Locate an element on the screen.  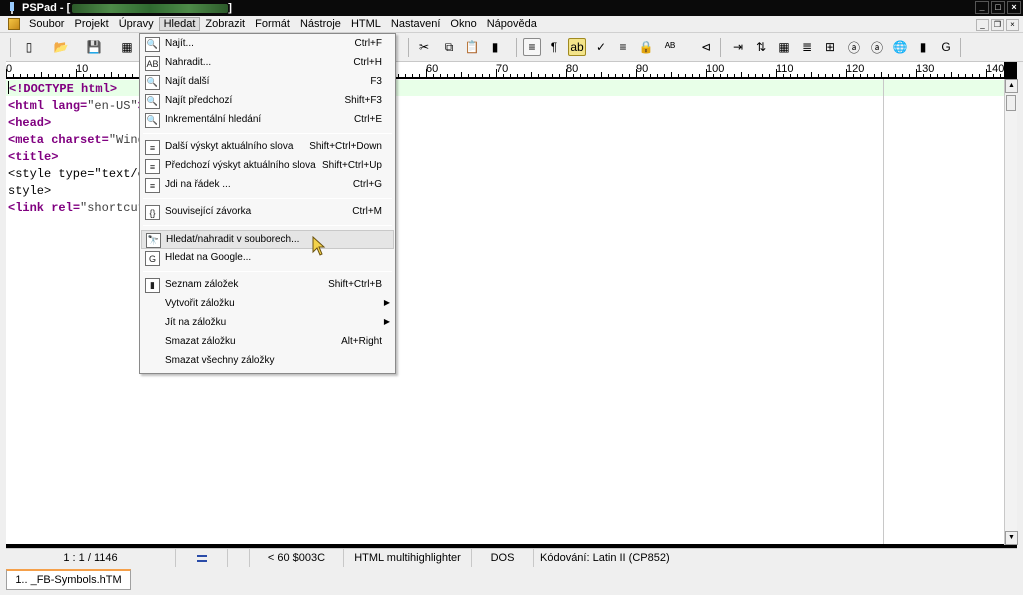
menu-item-seznam-zalozek: ▮ Seznam záložek Shift+Ctrl+B is located at coordinates (267, 285).